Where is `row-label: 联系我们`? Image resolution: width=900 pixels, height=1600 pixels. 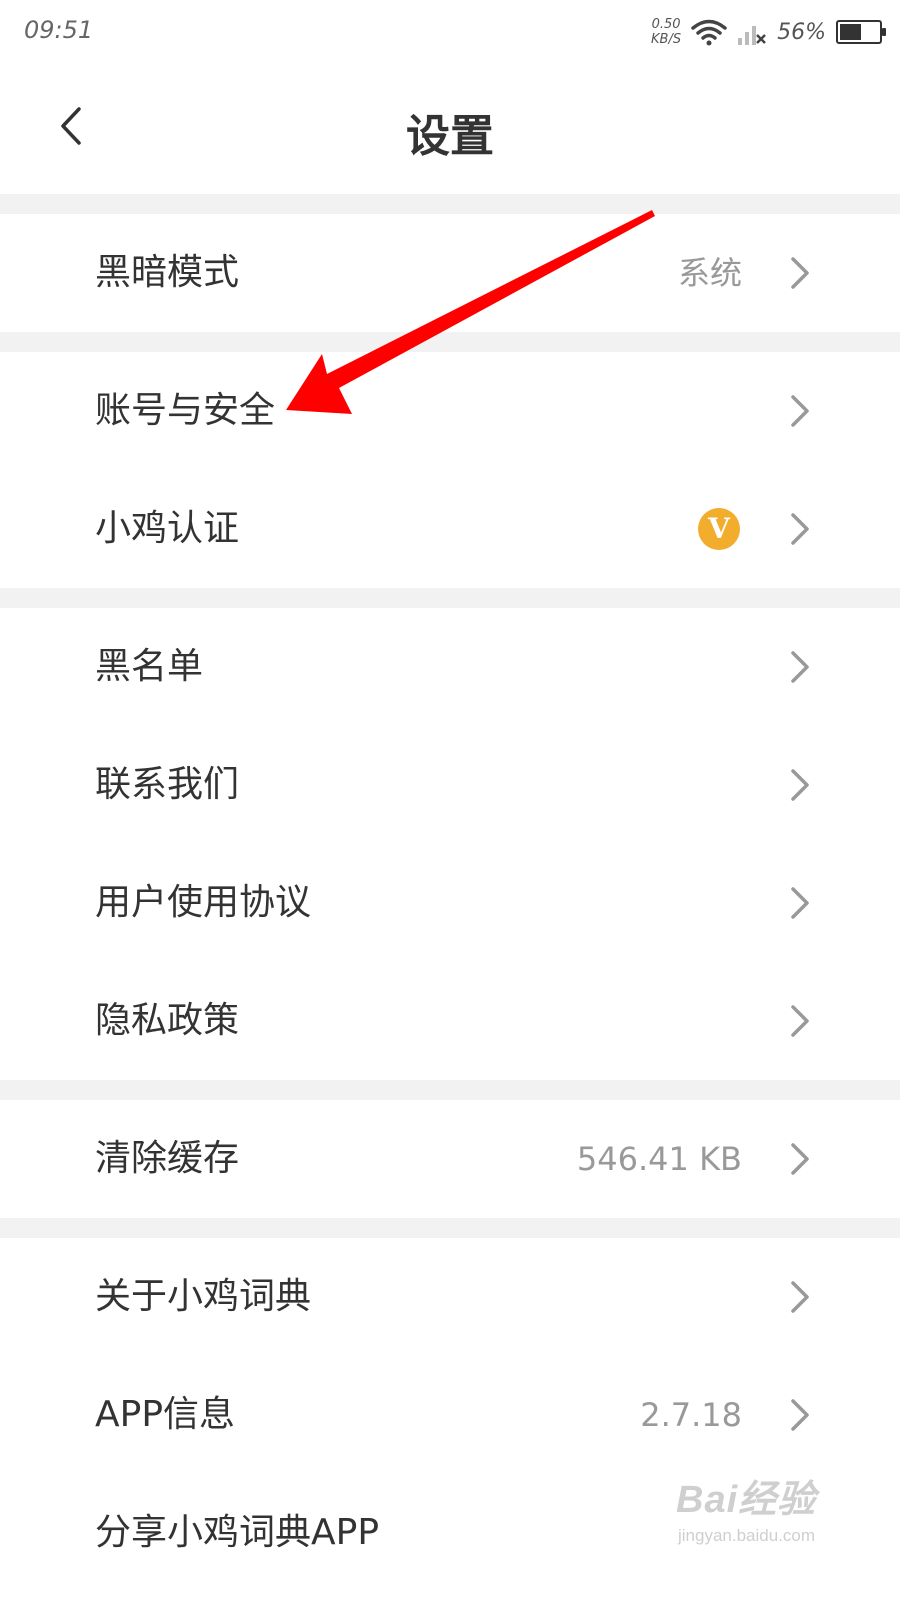 row-label: 联系我们 is located at coordinates (167, 784).